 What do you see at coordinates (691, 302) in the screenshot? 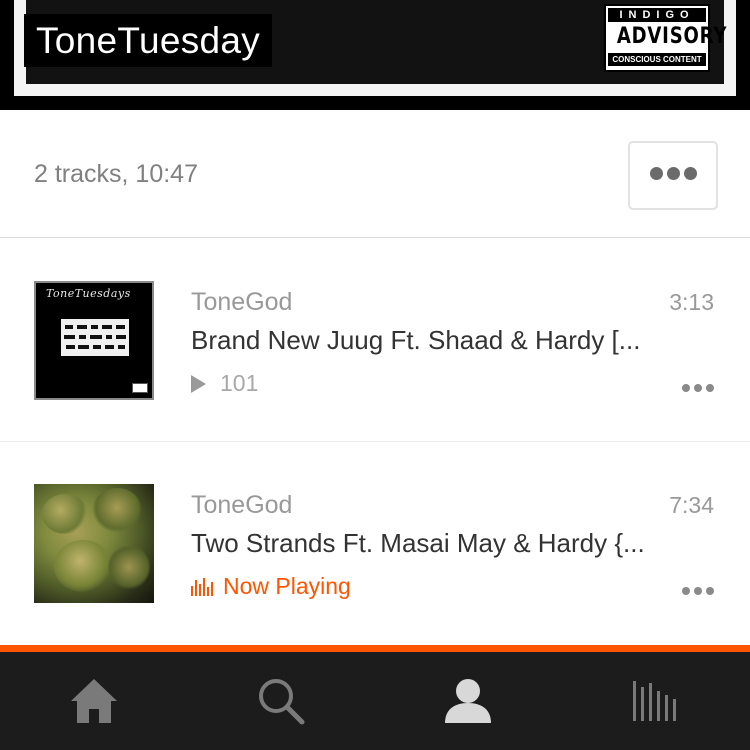
I see `track-duration: 3:13` at bounding box center [691, 302].